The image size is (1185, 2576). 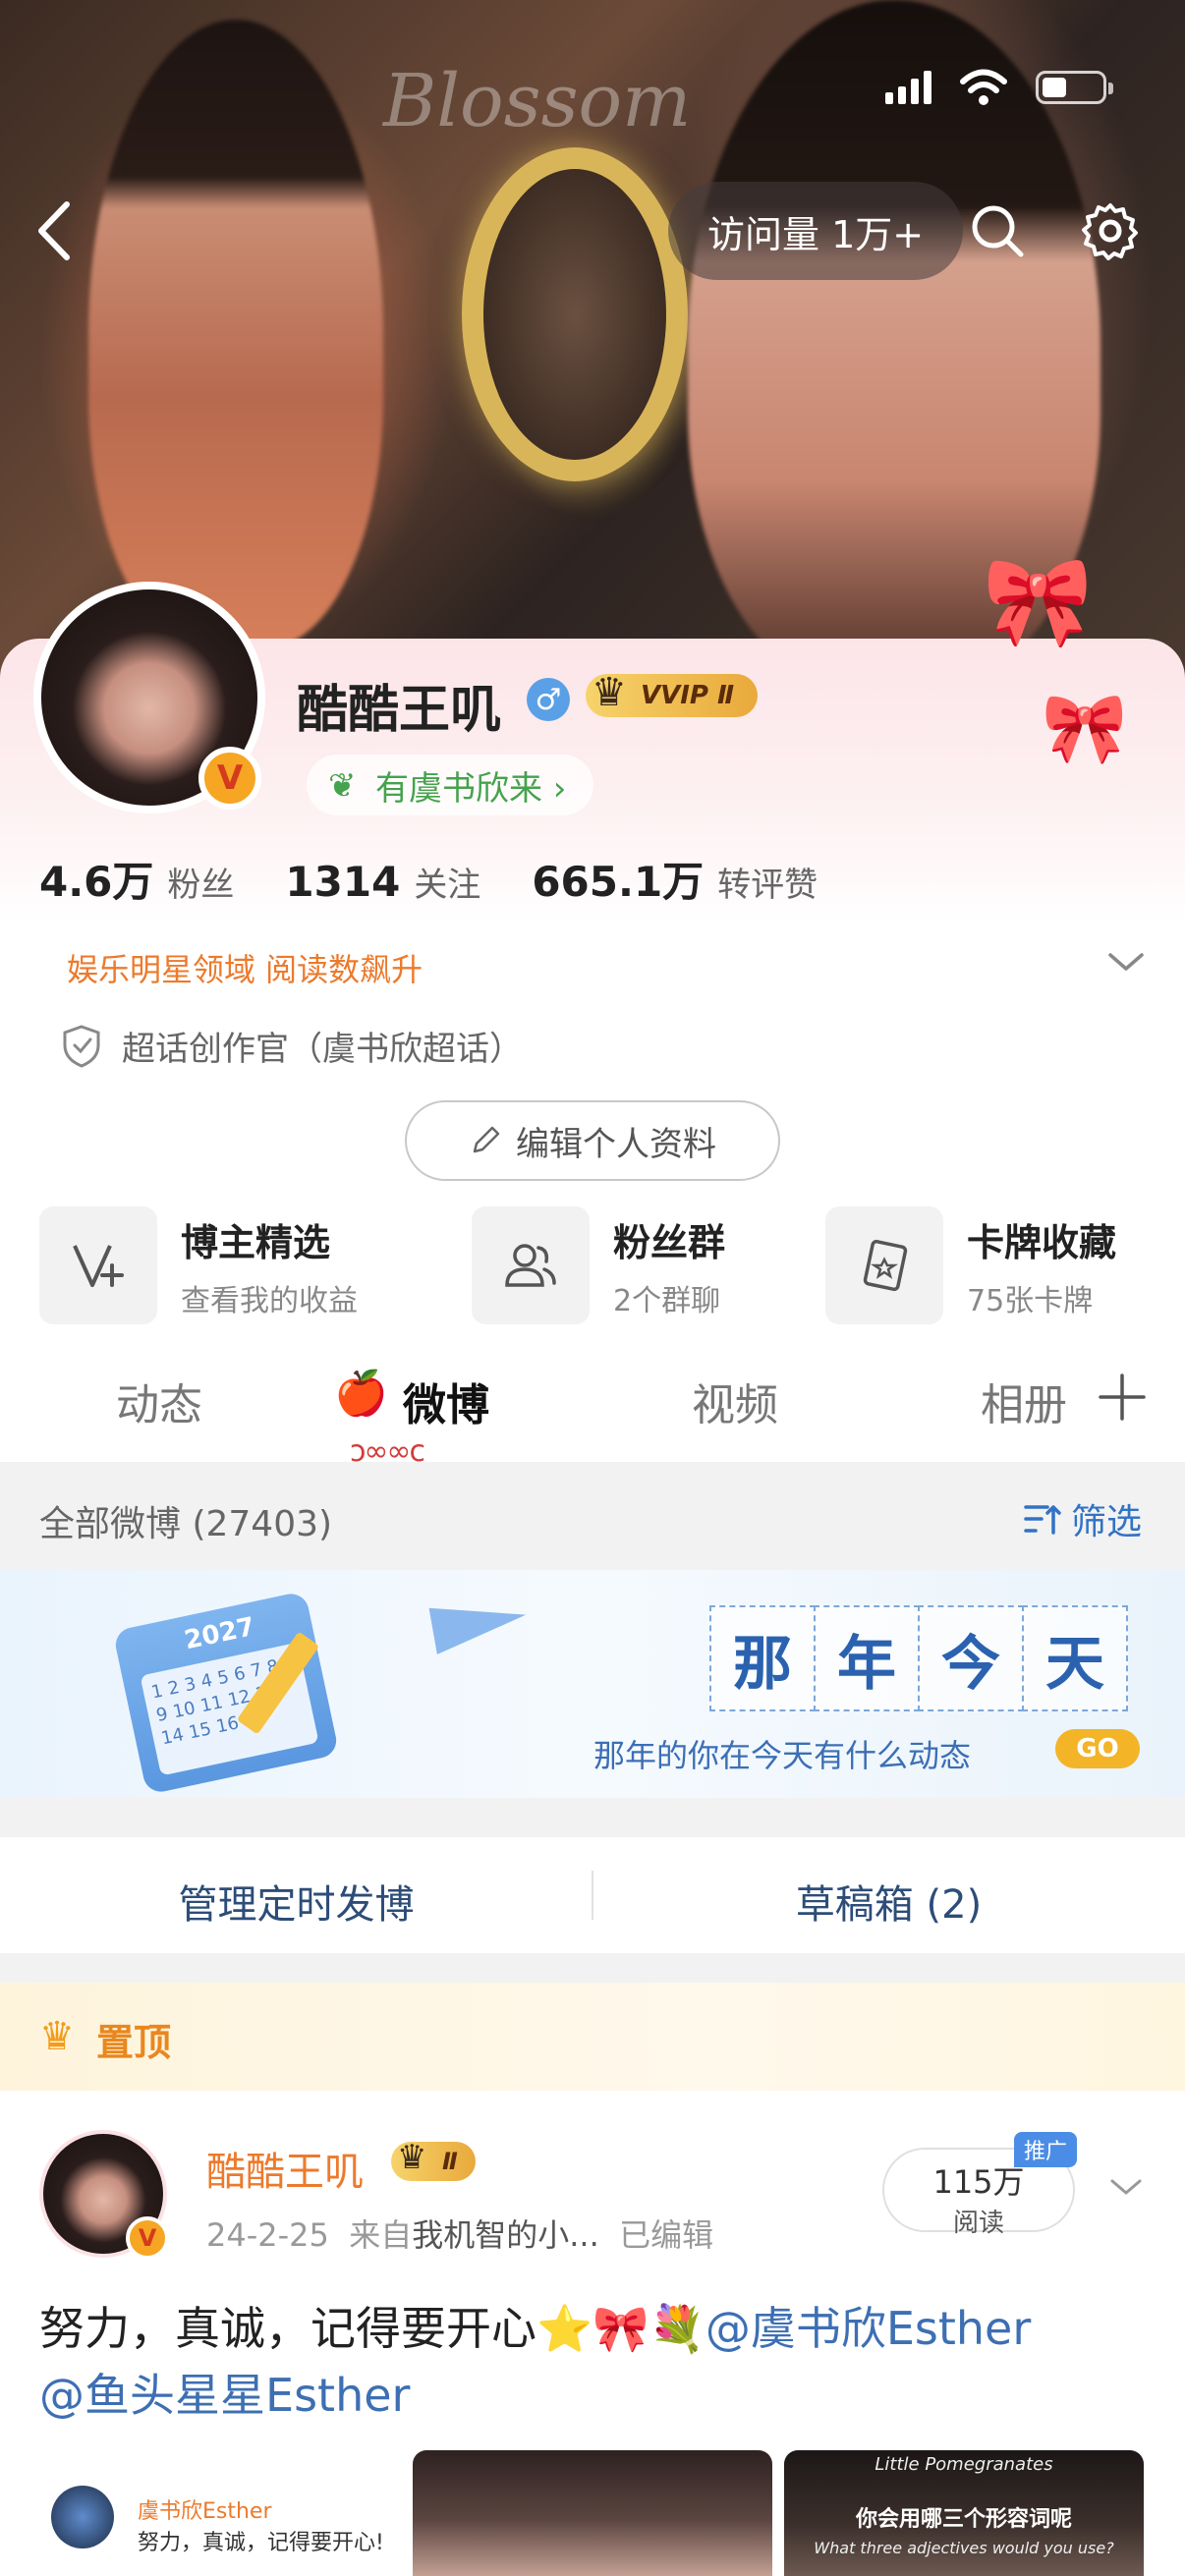 I want to click on search-icon, so click(x=998, y=230).